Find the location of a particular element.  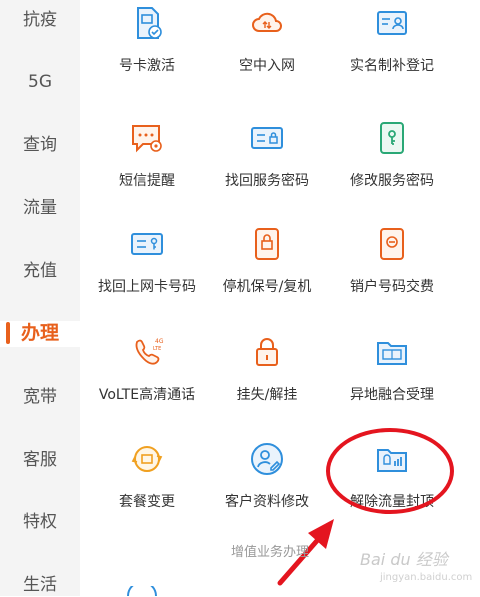

phone-lock-icon is located at coordinates (267, 244).